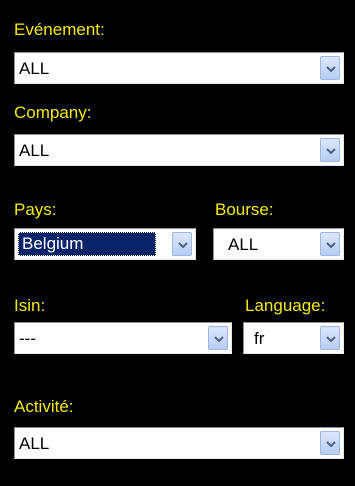  I want to click on activite-dropdown-button, so click(330, 443).